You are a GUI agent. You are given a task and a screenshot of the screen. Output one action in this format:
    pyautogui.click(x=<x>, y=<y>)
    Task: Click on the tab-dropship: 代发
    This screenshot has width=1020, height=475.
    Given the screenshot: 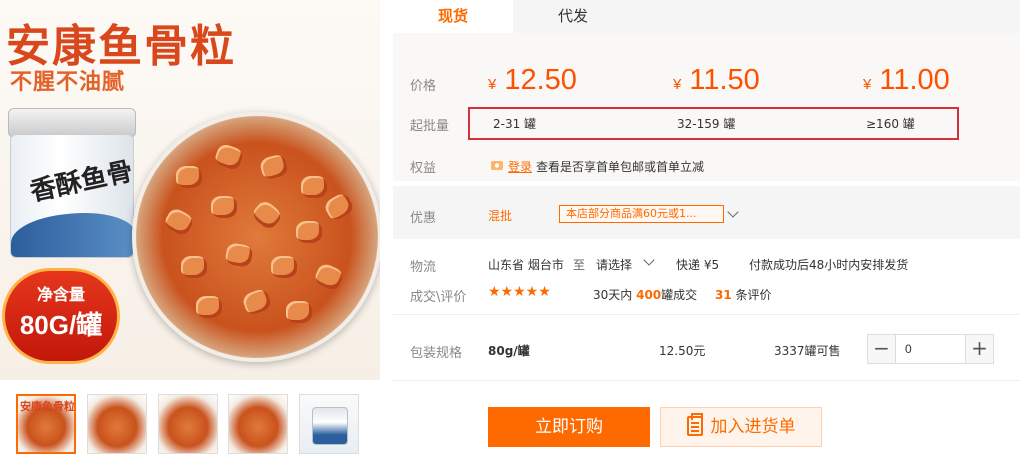 What is the action you would take?
    pyautogui.click(x=573, y=16)
    